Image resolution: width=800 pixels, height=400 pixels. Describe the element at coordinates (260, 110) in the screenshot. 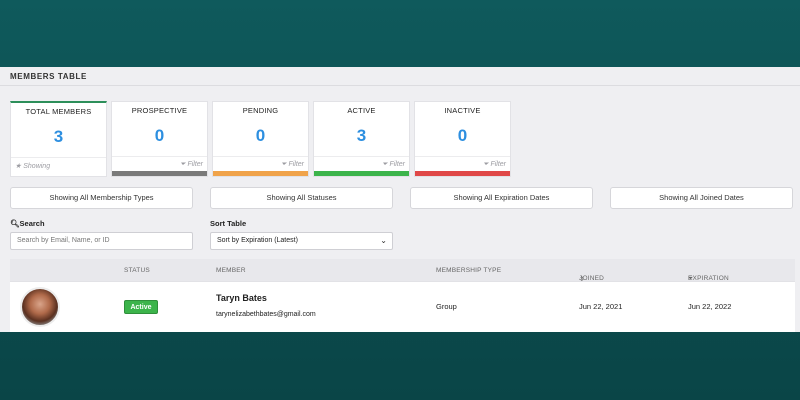

I see `stat-label: PENDING` at that location.